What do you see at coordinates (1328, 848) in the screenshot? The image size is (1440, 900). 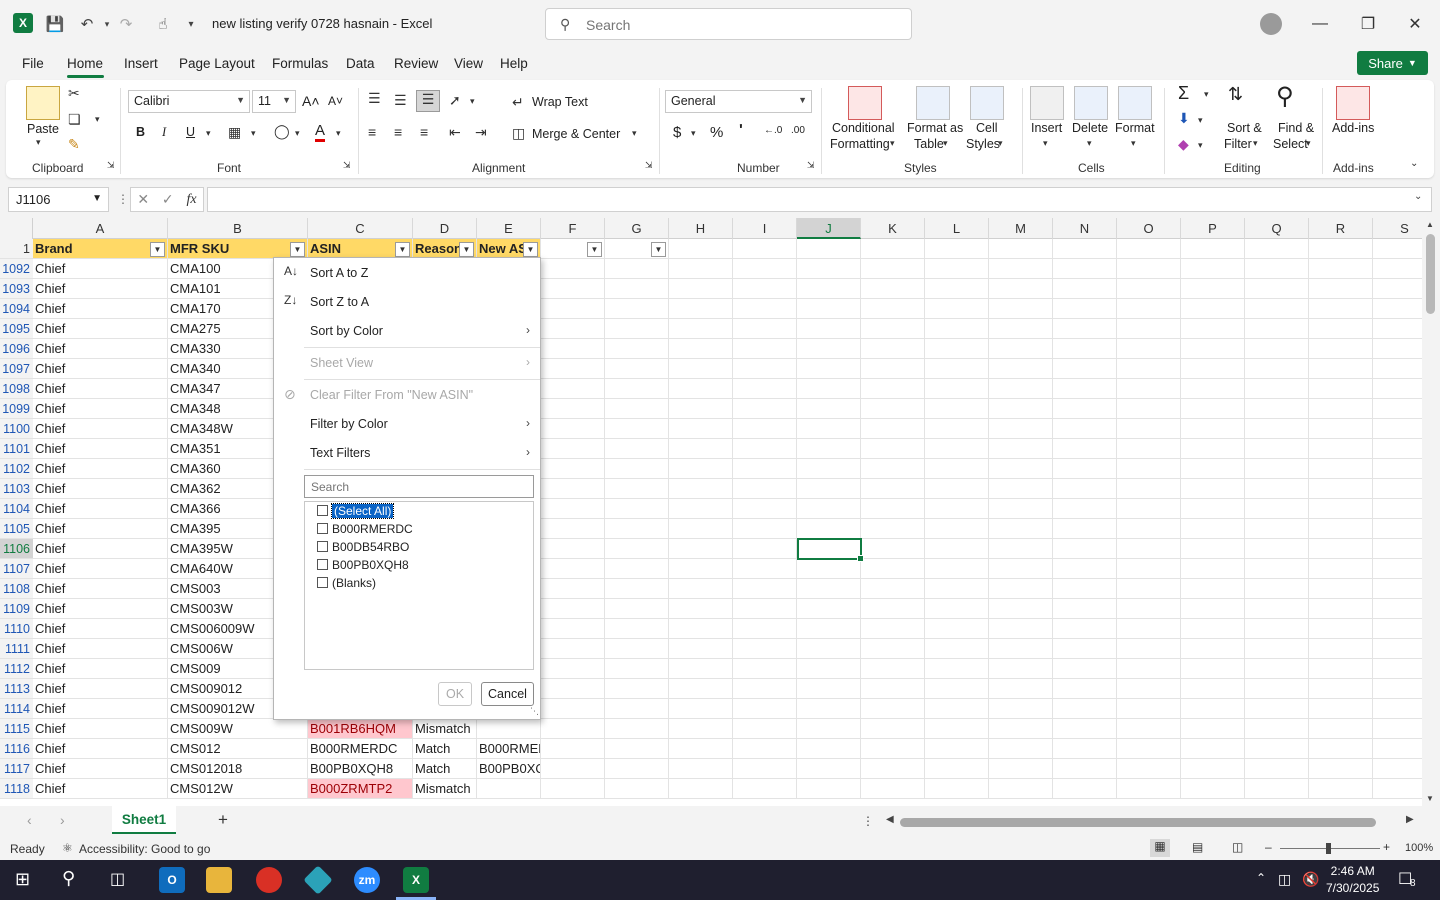 I see `zoom-slider-thumb` at bounding box center [1328, 848].